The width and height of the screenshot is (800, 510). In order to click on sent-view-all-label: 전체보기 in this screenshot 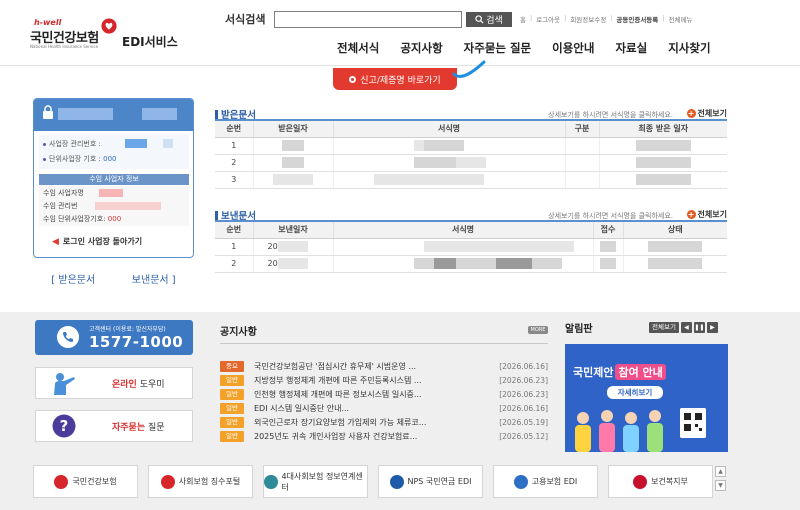, I will do `click(712, 214)`.